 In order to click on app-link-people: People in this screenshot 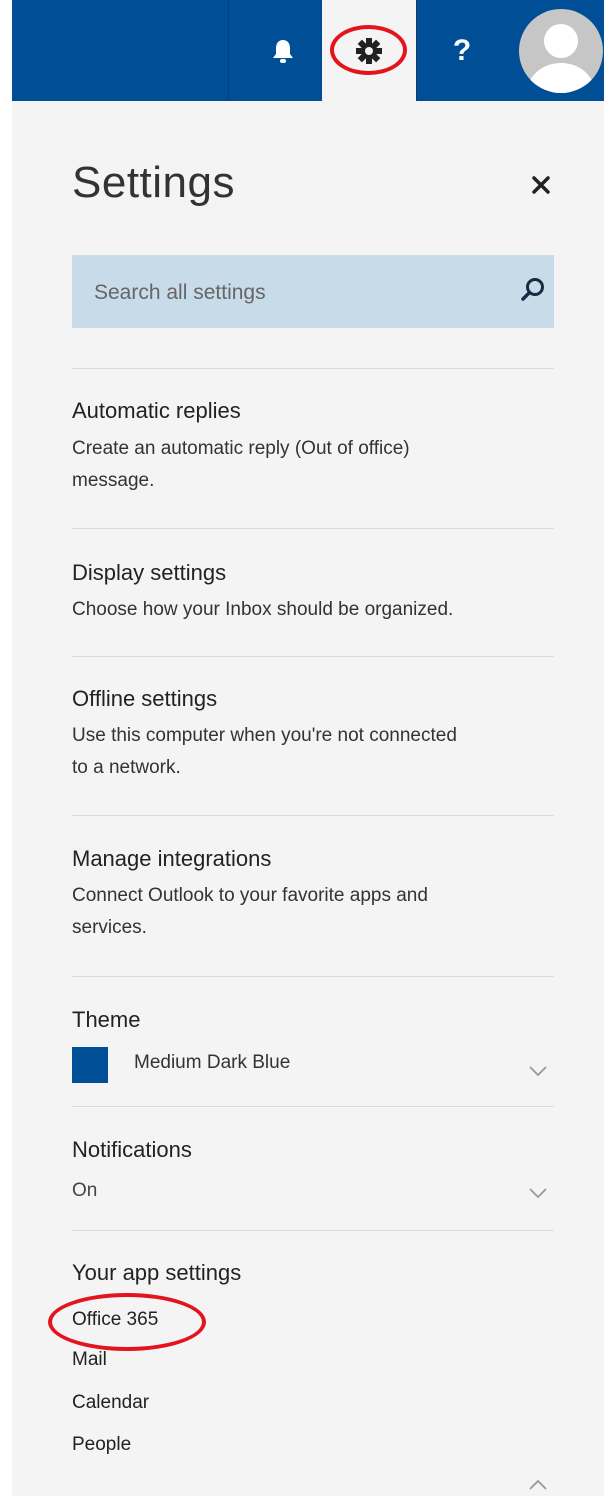, I will do `click(101, 1445)`.